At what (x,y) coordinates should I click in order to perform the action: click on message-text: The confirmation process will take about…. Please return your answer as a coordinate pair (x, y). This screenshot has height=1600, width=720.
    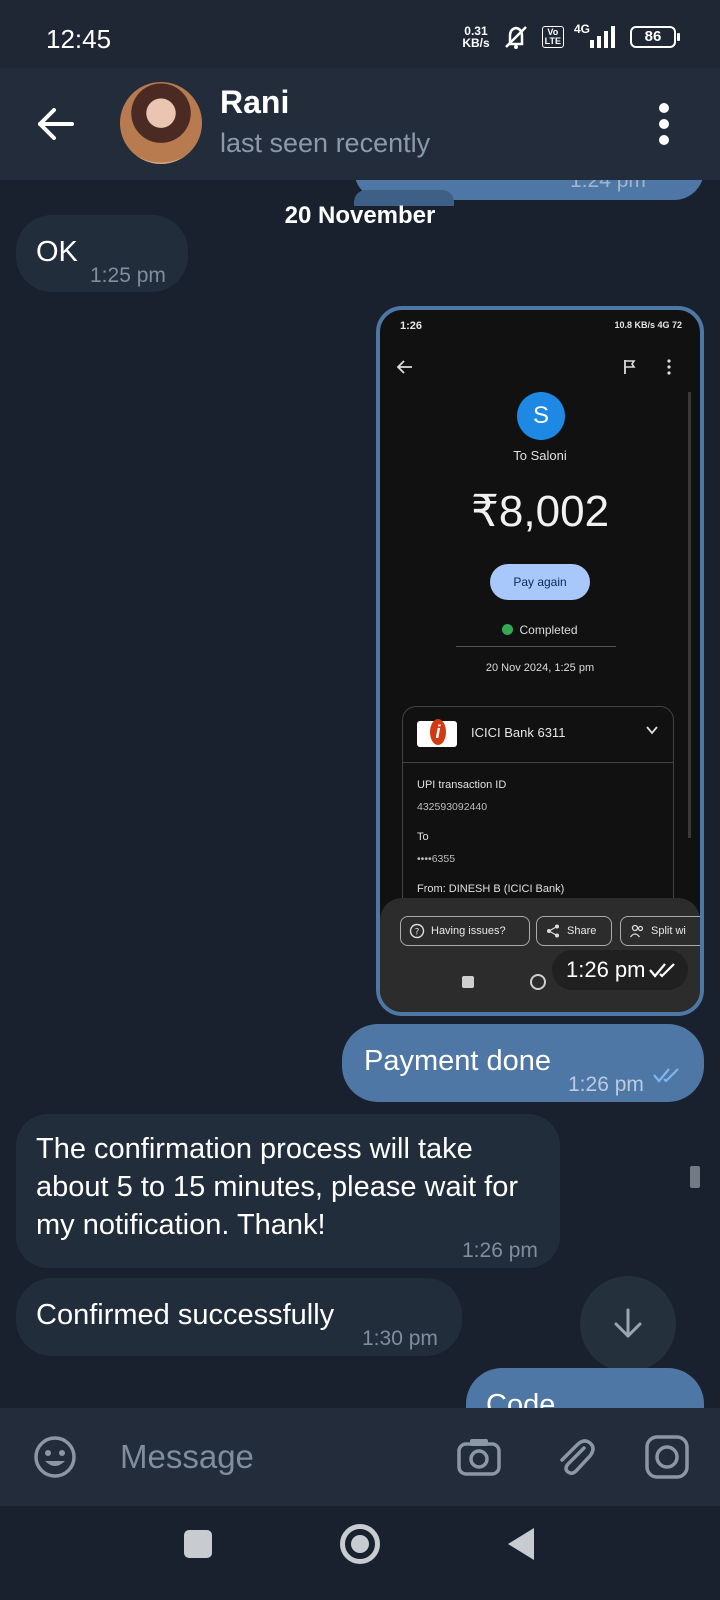
    Looking at the image, I should click on (277, 1187).